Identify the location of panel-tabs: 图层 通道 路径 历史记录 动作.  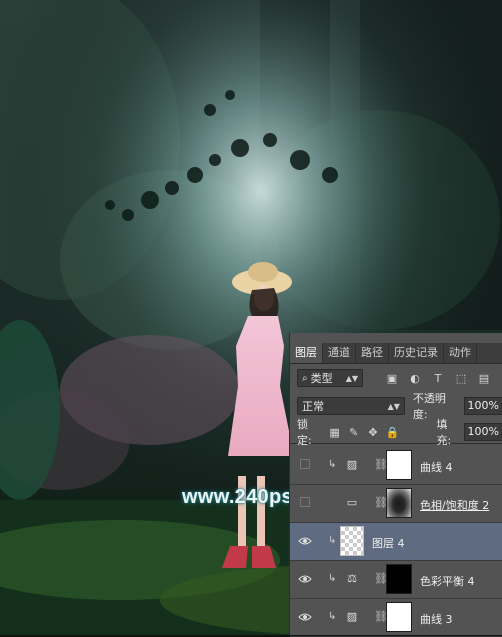
(396, 353).